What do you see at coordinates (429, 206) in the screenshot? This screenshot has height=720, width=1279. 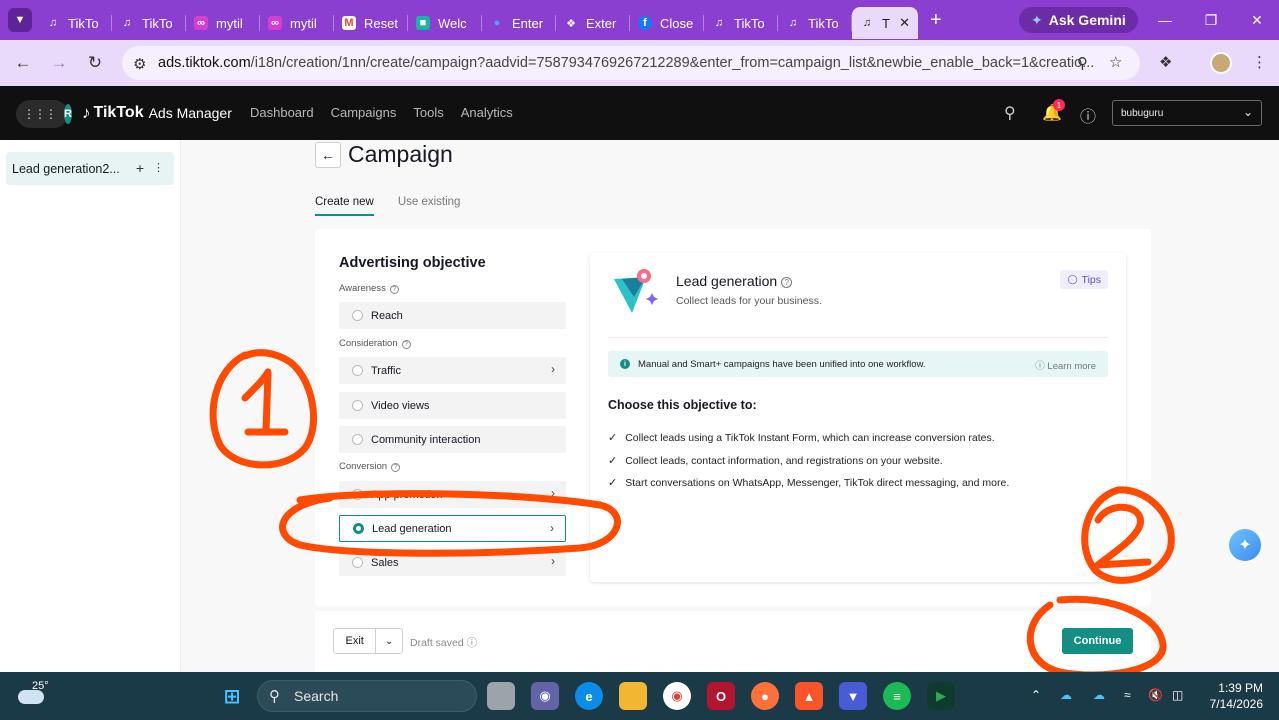 I see `tab-use-existing: Use existing` at bounding box center [429, 206].